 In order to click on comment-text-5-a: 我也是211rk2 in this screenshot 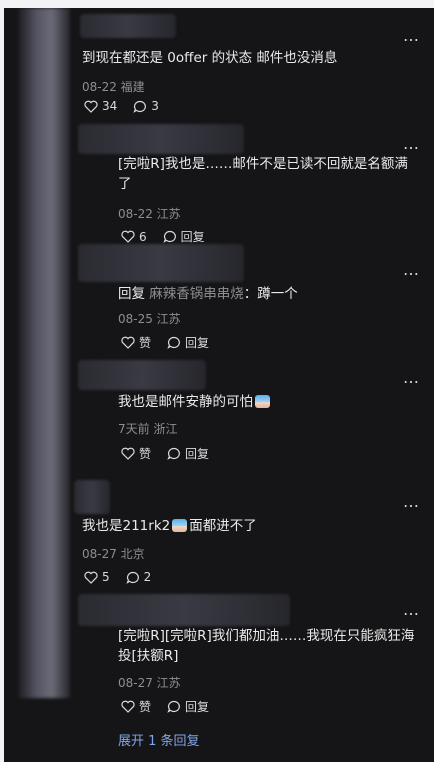, I will do `click(126, 526)`.